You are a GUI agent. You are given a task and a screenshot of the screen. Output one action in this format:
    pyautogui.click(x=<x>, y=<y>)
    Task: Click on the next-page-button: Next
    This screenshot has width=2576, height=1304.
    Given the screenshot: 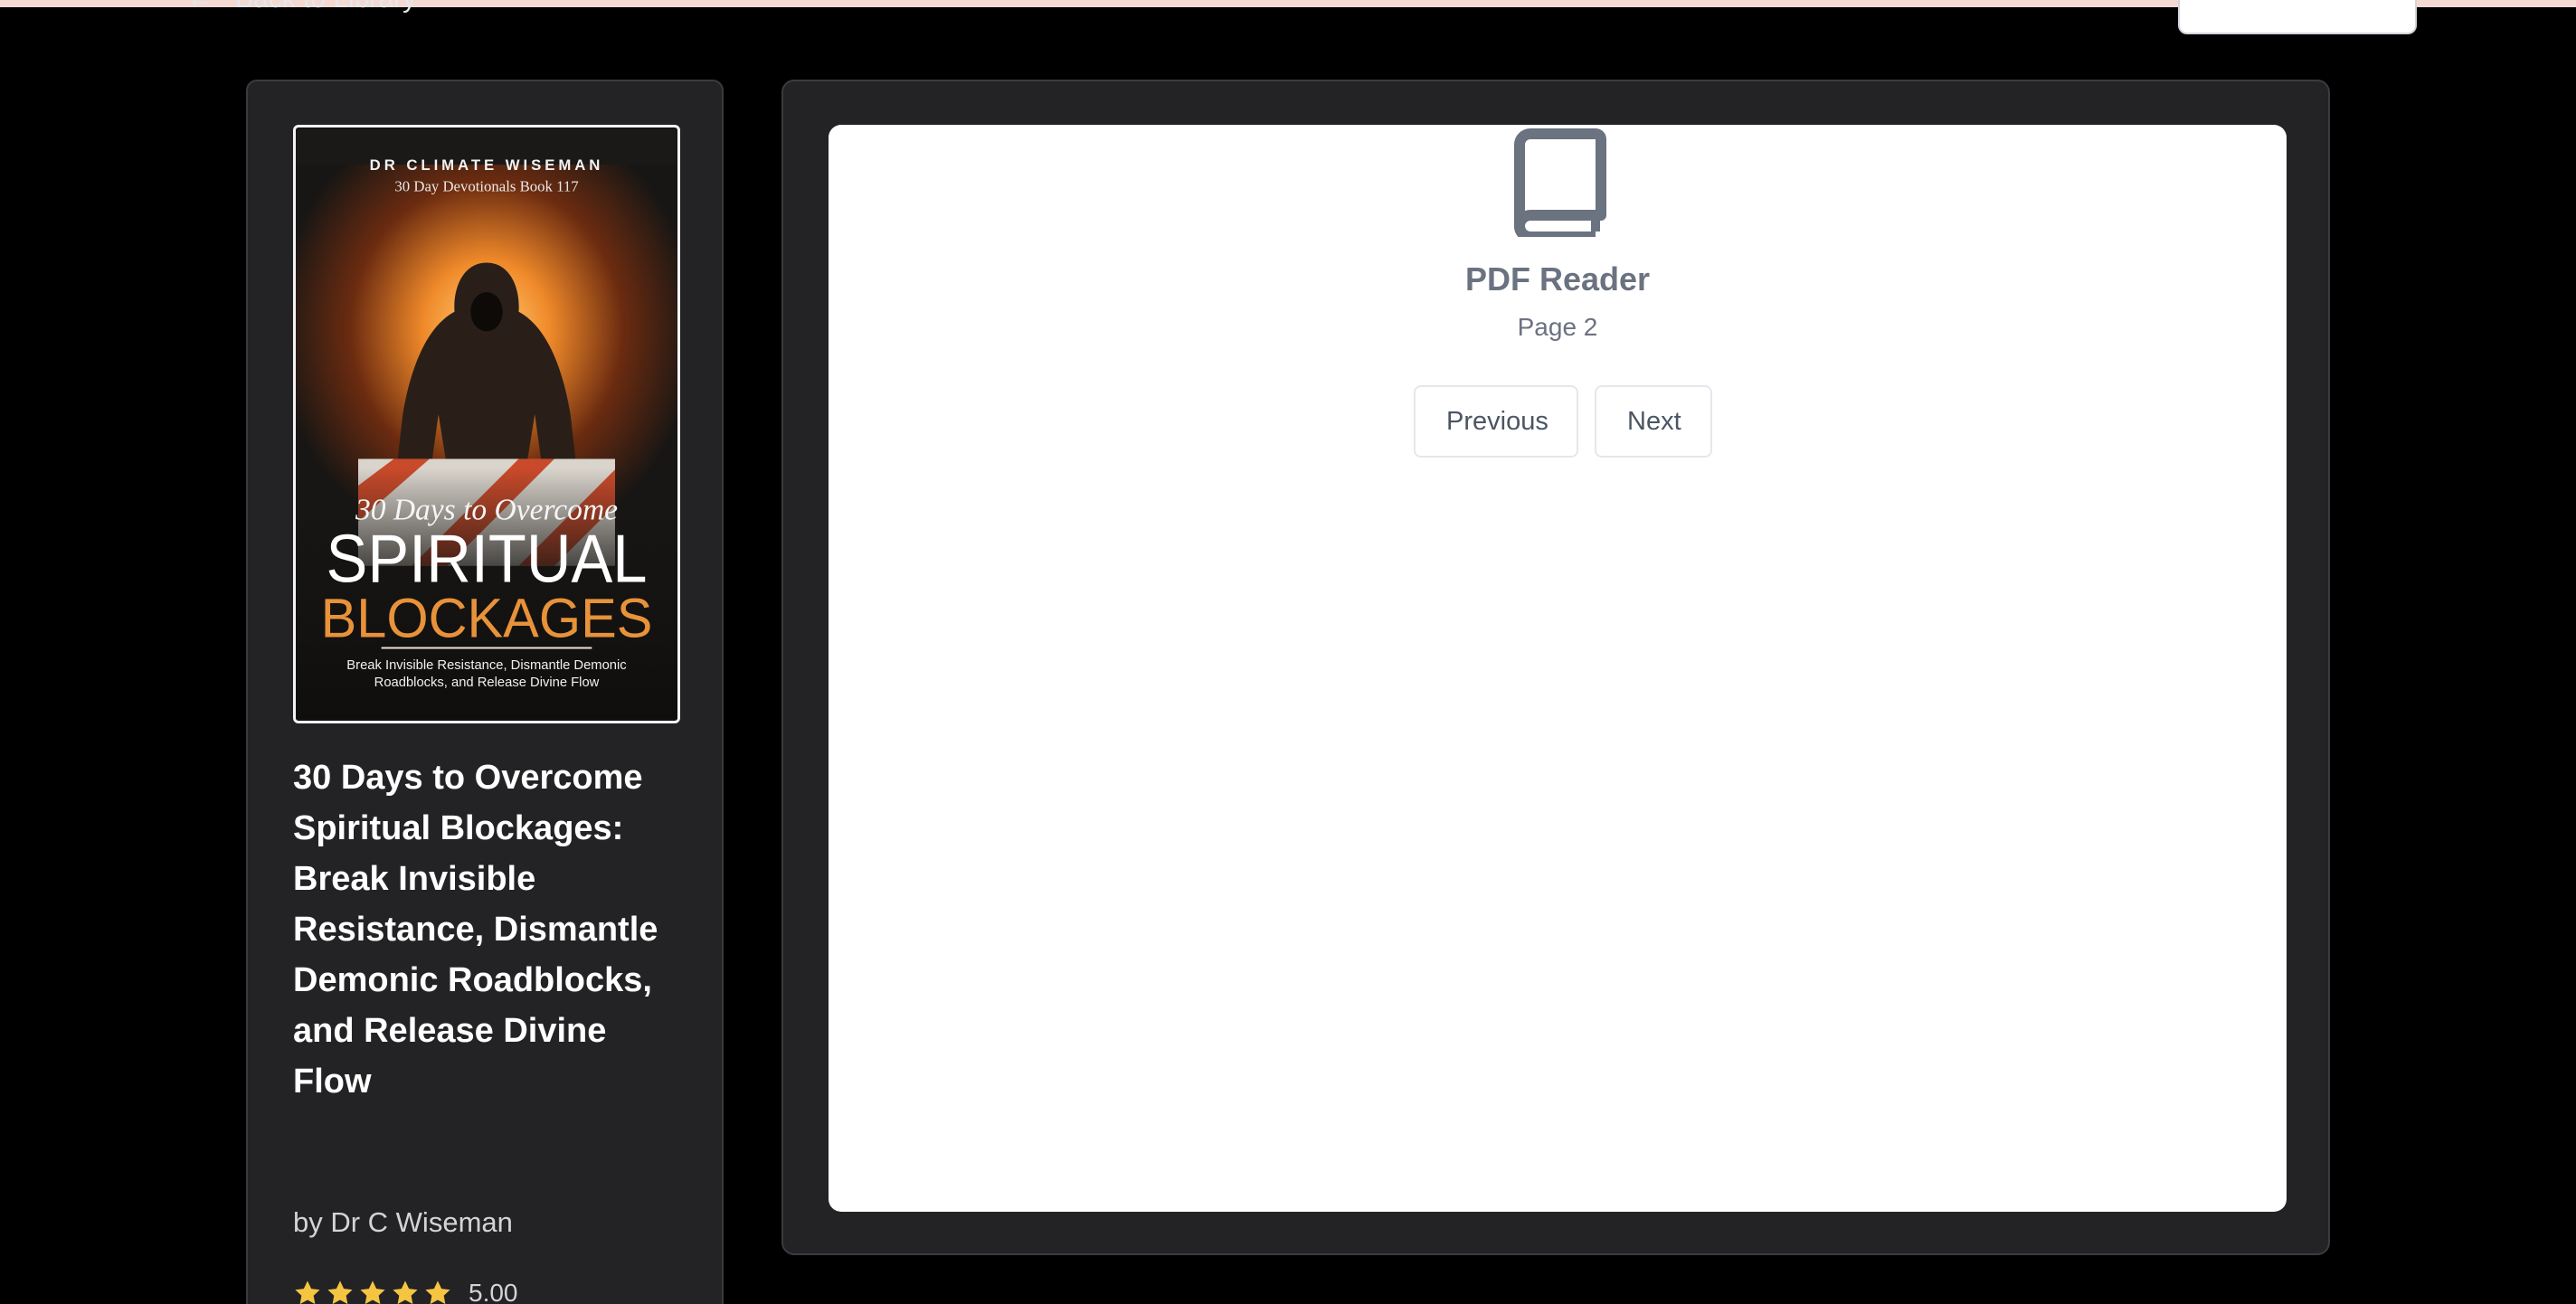 What is the action you would take?
    pyautogui.click(x=1653, y=421)
    